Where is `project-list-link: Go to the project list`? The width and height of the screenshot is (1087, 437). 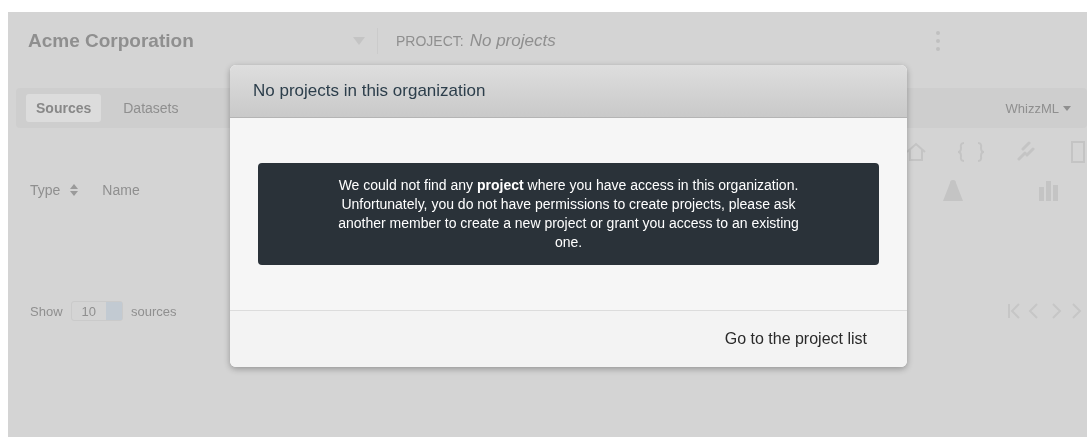 project-list-link: Go to the project list is located at coordinates (795, 339).